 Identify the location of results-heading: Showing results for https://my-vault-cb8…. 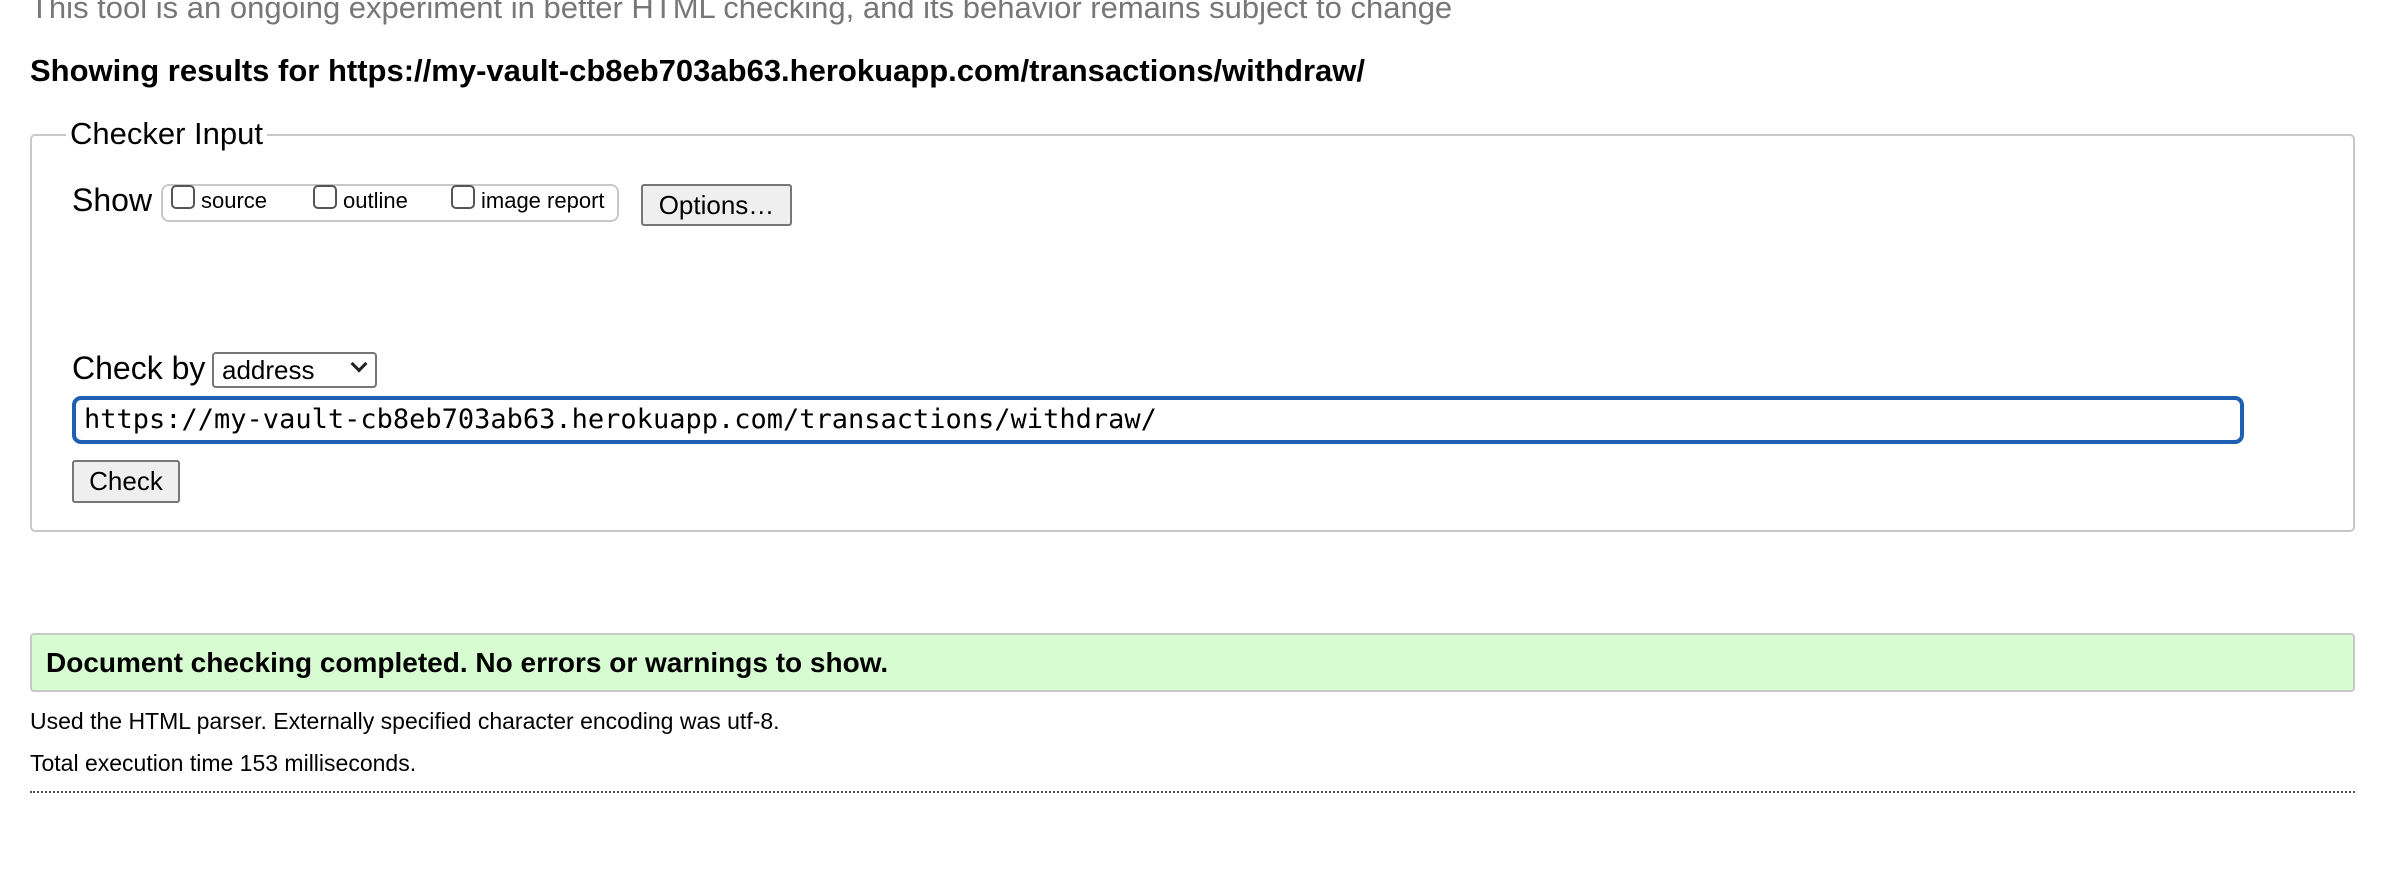
(697, 70).